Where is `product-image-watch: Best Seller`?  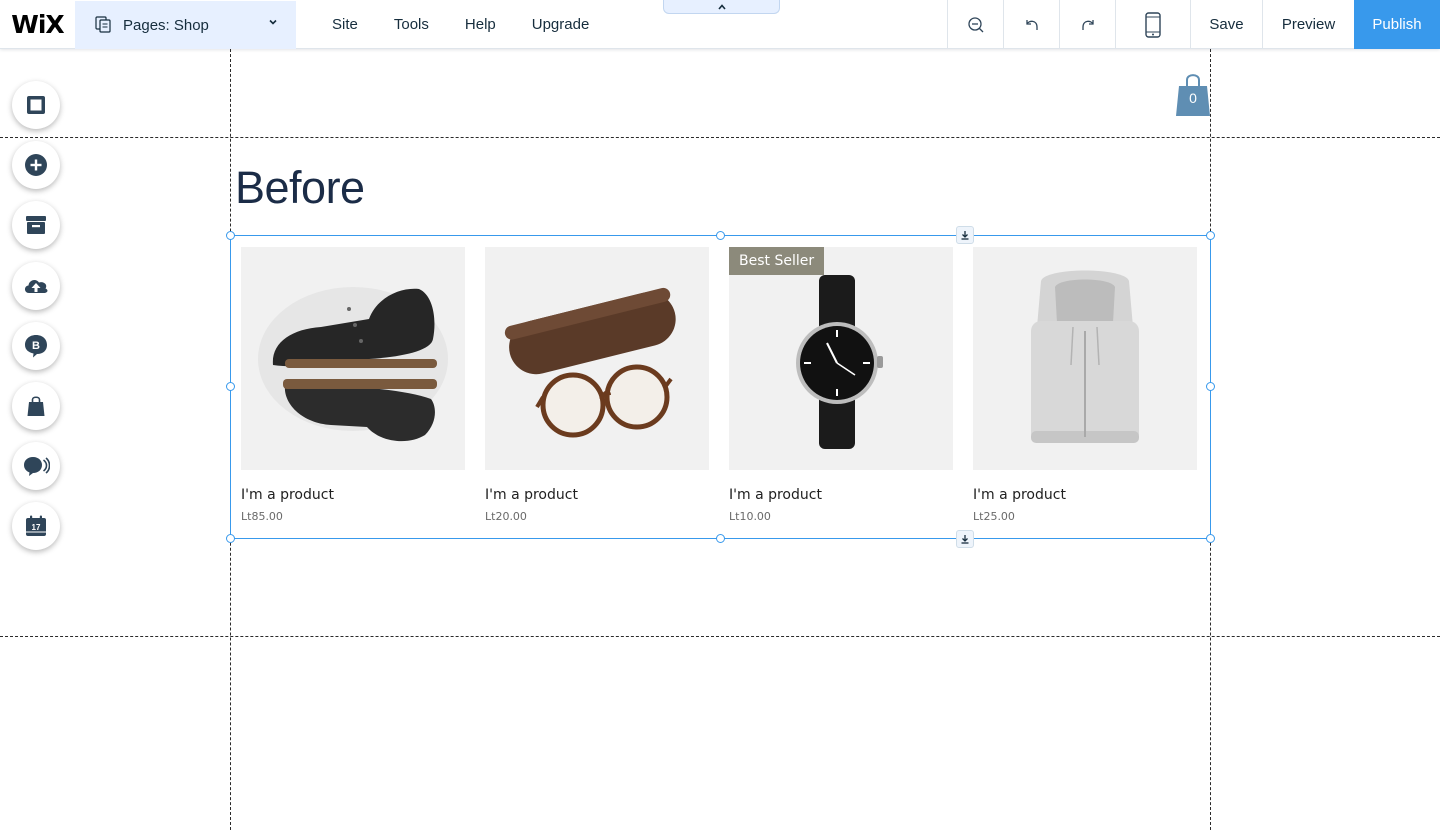 product-image-watch: Best Seller is located at coordinates (841, 358).